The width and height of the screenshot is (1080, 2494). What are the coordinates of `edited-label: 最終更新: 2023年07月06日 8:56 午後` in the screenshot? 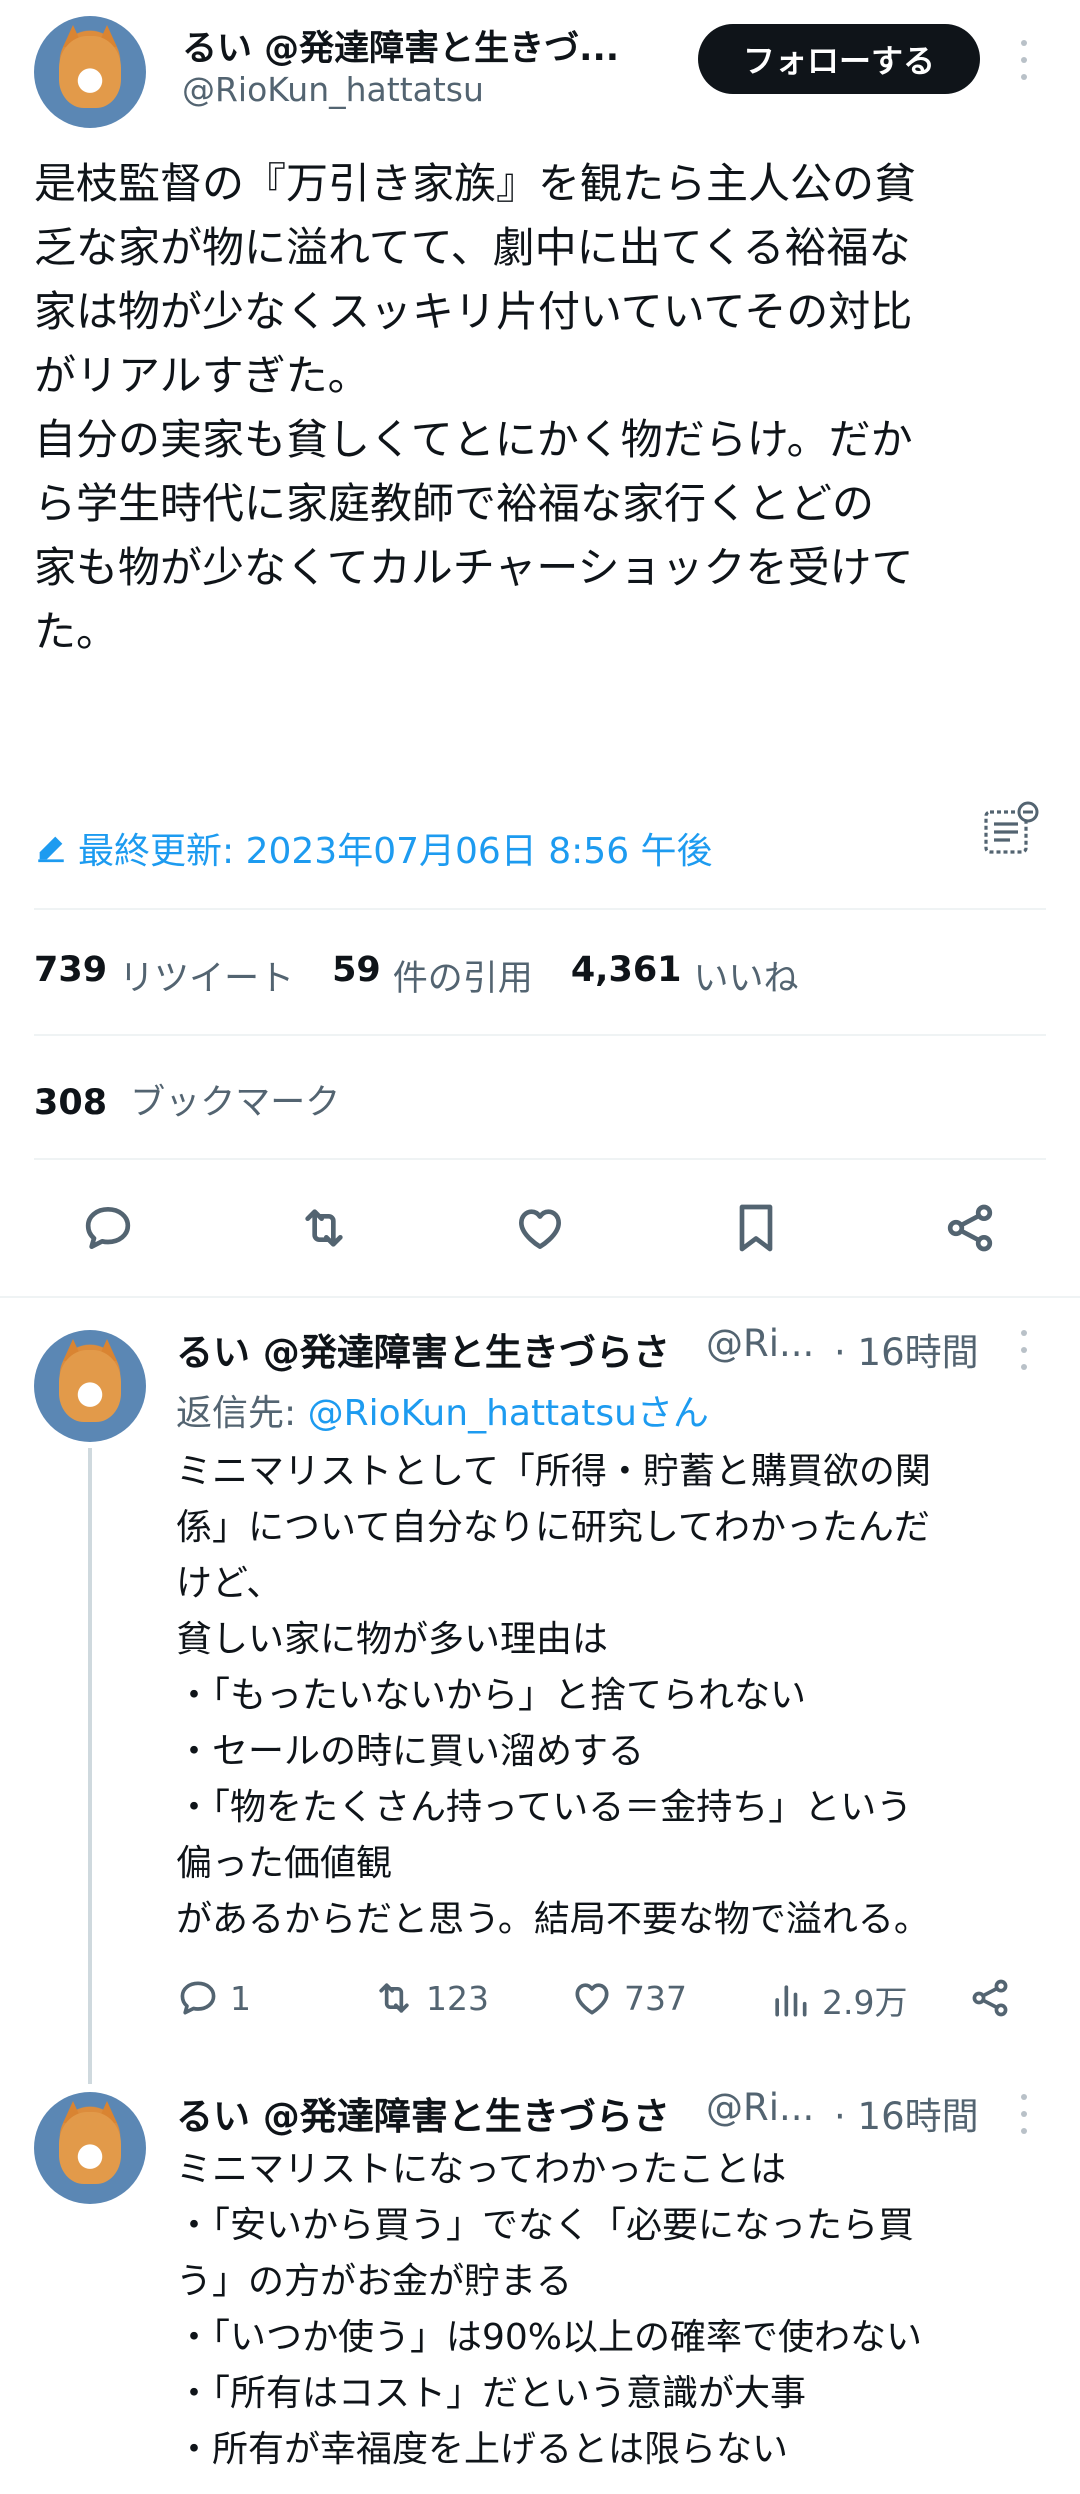 It's located at (395, 851).